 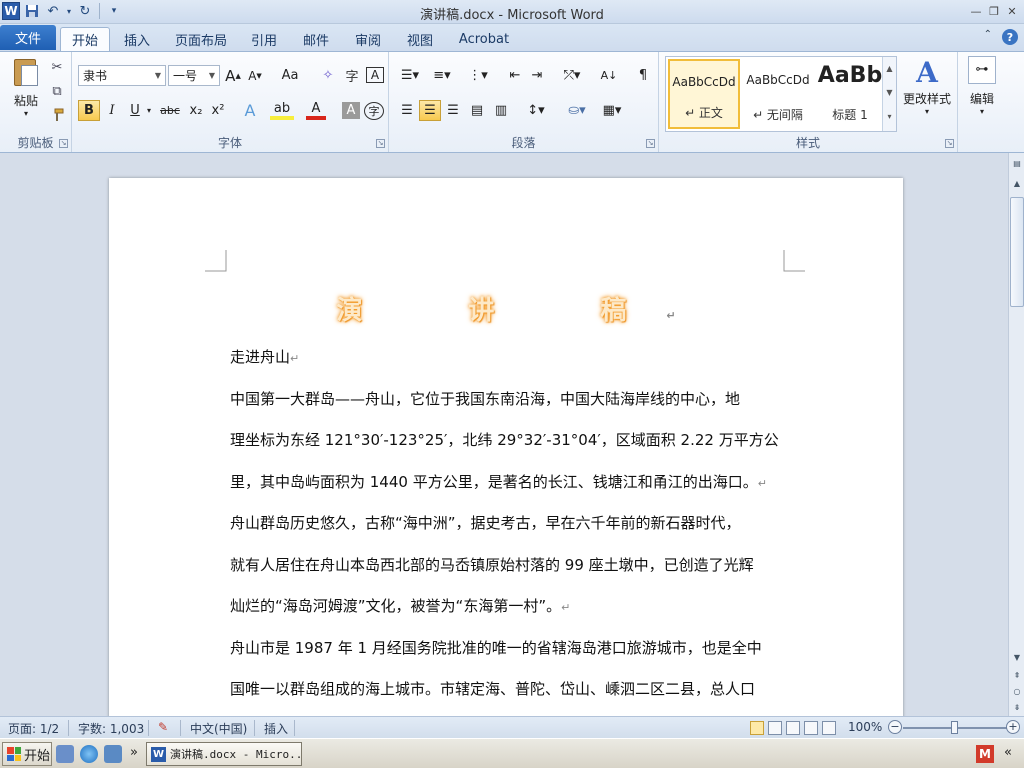 What do you see at coordinates (1017, 252) in the screenshot?
I see `scroll-thumb` at bounding box center [1017, 252].